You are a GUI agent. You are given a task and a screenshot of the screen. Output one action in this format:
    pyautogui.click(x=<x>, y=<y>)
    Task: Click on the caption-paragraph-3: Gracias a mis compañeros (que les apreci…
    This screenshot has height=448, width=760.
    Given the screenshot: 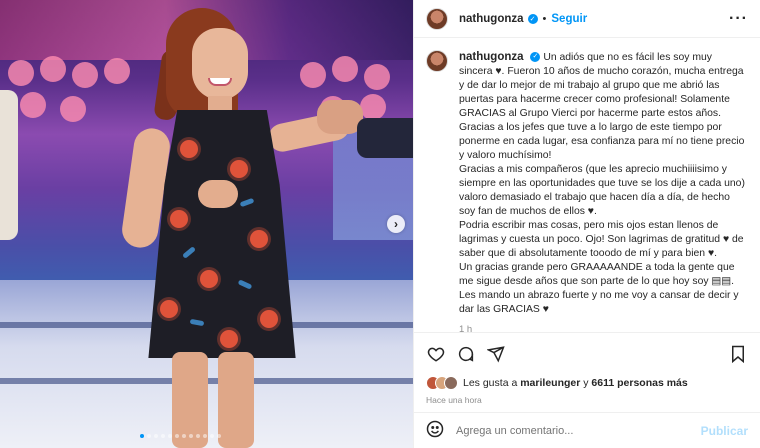 What is the action you would take?
    pyautogui.click(x=602, y=190)
    